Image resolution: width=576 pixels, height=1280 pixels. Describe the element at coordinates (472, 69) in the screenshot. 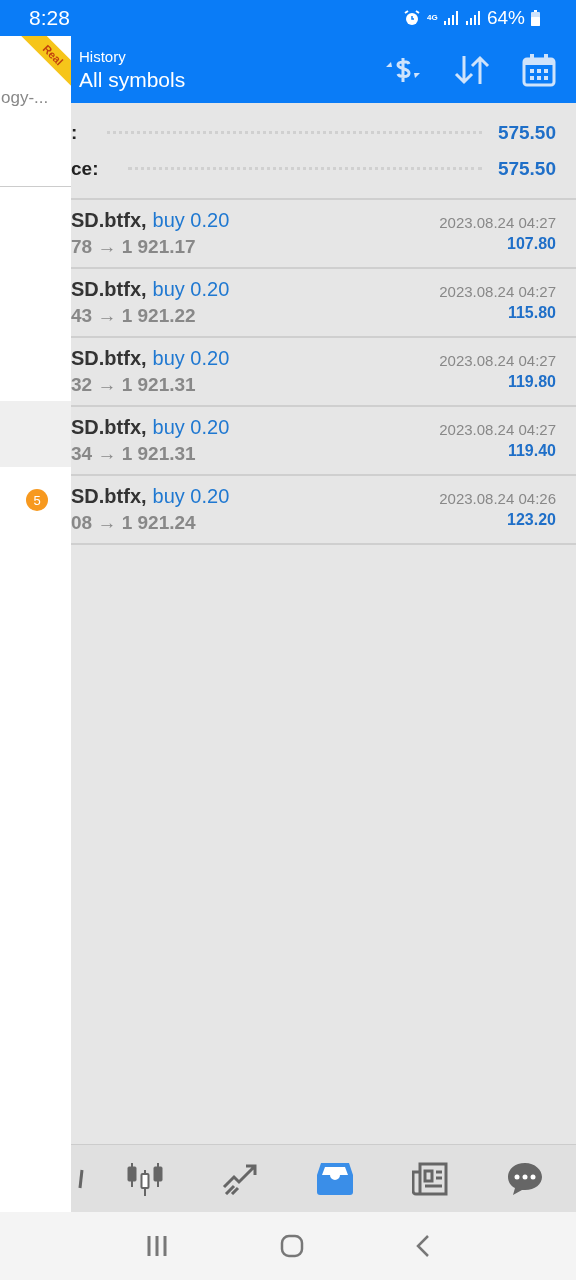

I see `sort-arrows-icon` at that location.